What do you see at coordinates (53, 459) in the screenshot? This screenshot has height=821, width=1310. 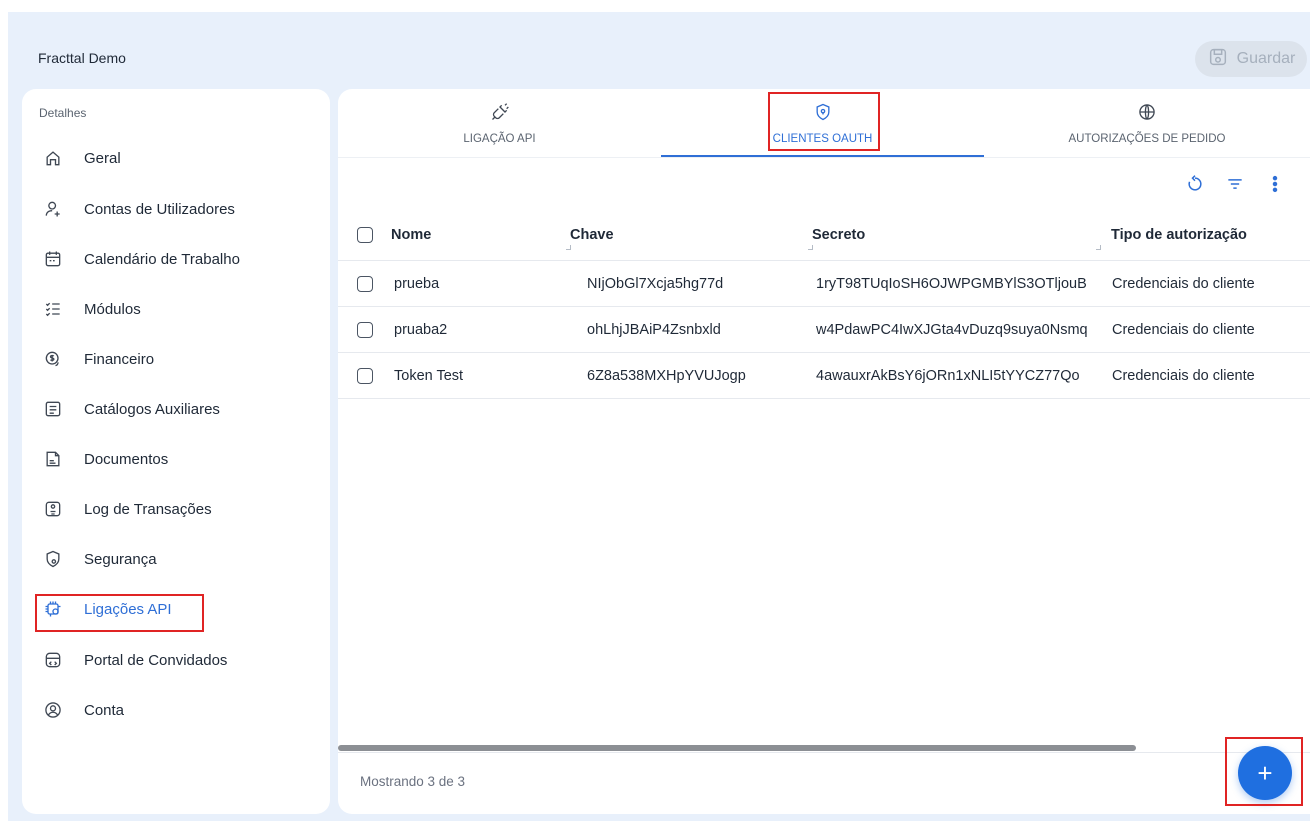 I see `document-icon` at bounding box center [53, 459].